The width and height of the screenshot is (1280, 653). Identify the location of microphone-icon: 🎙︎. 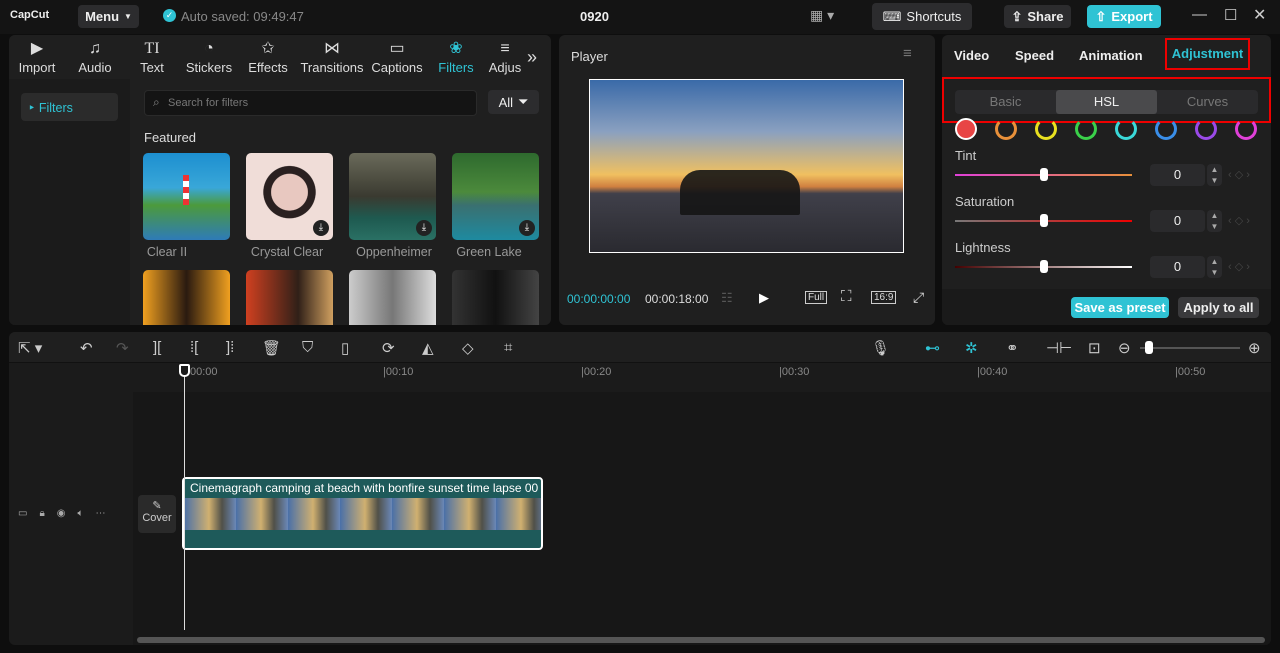
(880, 348).